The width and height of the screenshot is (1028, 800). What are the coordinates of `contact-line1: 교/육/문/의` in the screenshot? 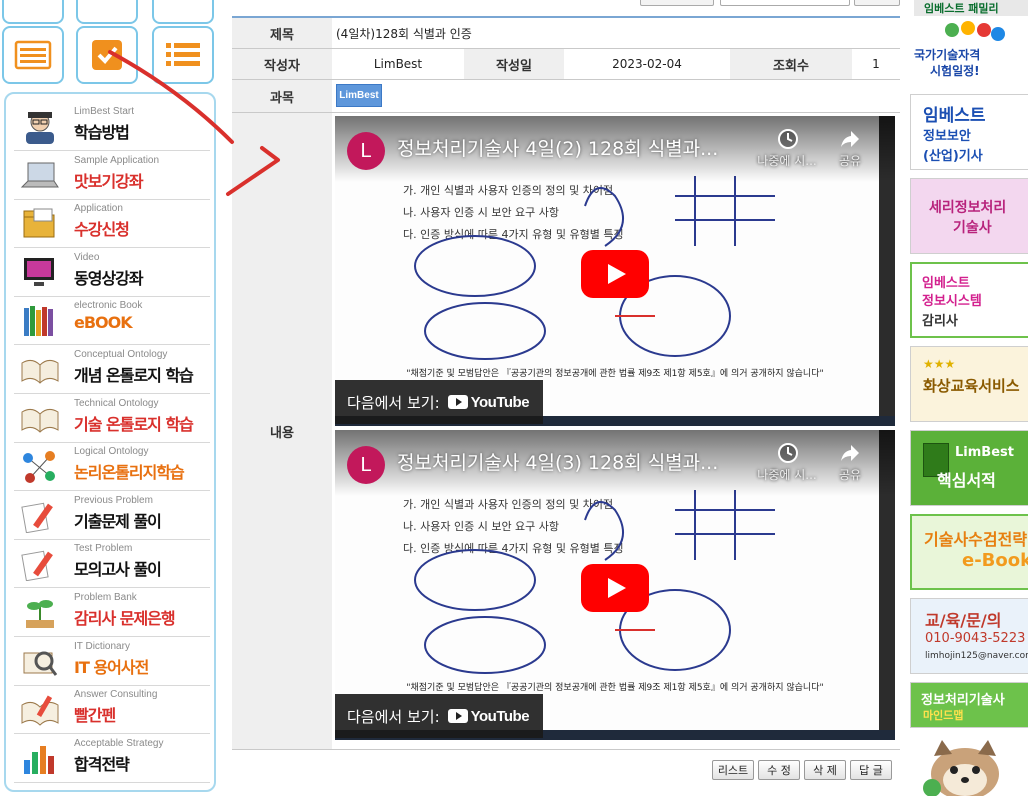 It's located at (963, 620).